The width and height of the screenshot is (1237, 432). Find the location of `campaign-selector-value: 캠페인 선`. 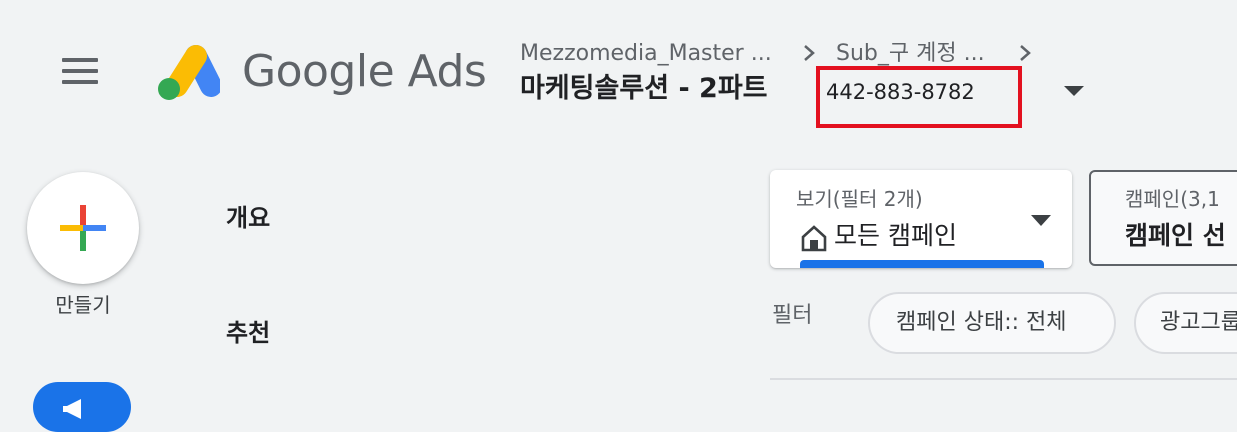

campaign-selector-value: 캠페인 선 is located at coordinates (1175, 235).